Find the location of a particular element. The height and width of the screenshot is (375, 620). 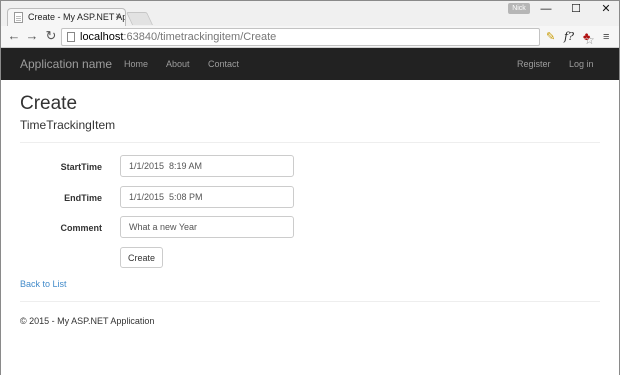

nav-about-link: About is located at coordinates (178, 64).